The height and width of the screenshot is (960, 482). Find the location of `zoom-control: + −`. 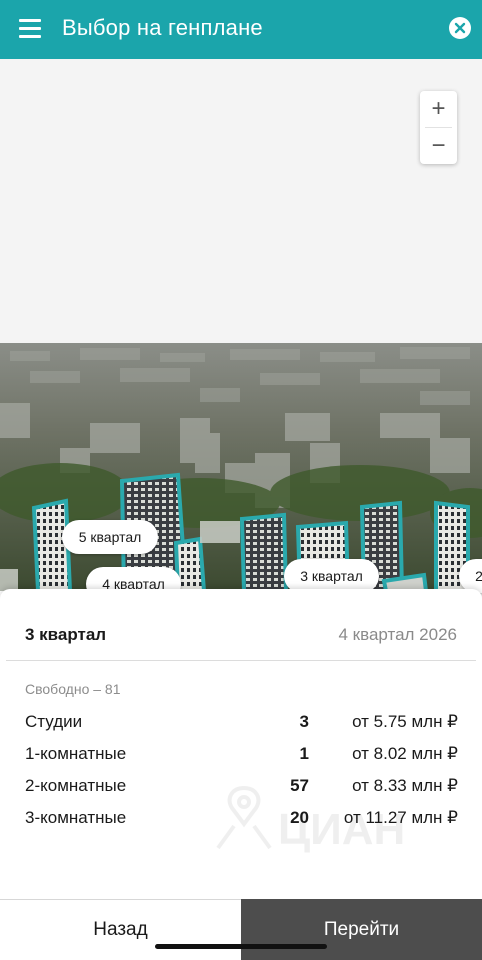

zoom-control: + − is located at coordinates (438, 127).